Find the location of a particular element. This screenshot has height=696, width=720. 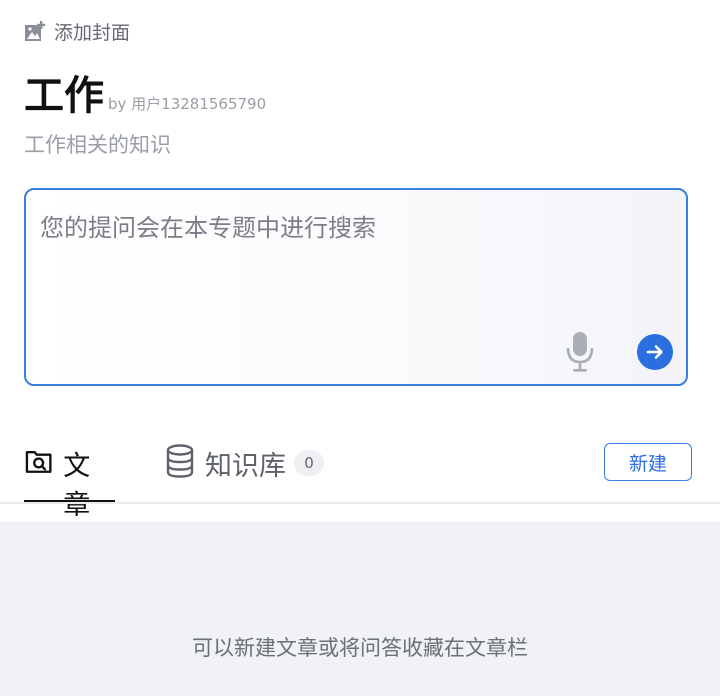

add-image-icon is located at coordinates (35, 30).